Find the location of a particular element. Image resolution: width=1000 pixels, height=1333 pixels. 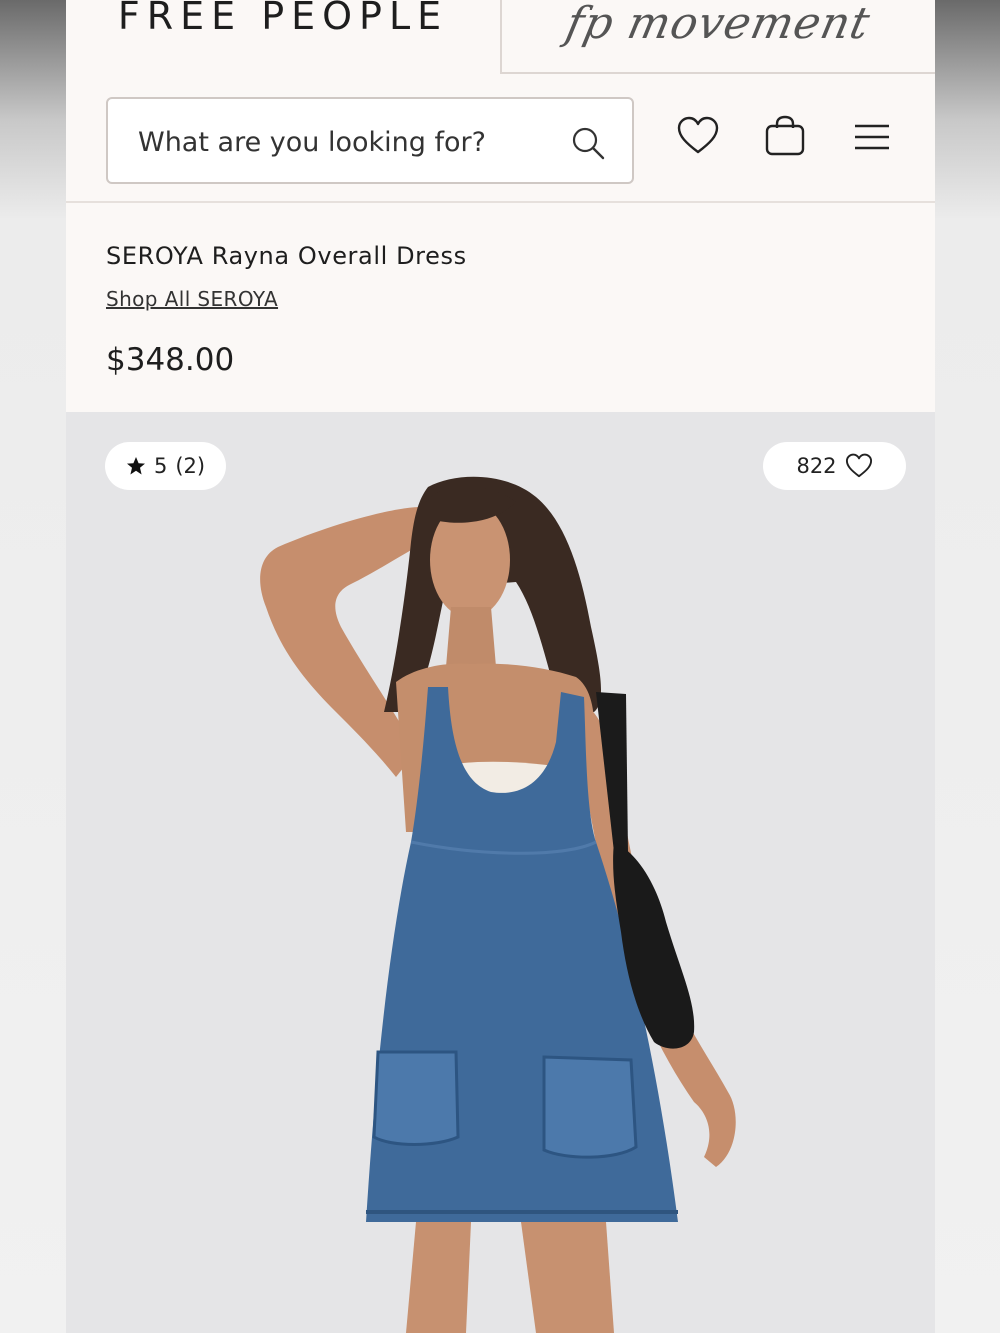

brand-tabs: FREE PEOPLE fp movement is located at coordinates (500, 38).